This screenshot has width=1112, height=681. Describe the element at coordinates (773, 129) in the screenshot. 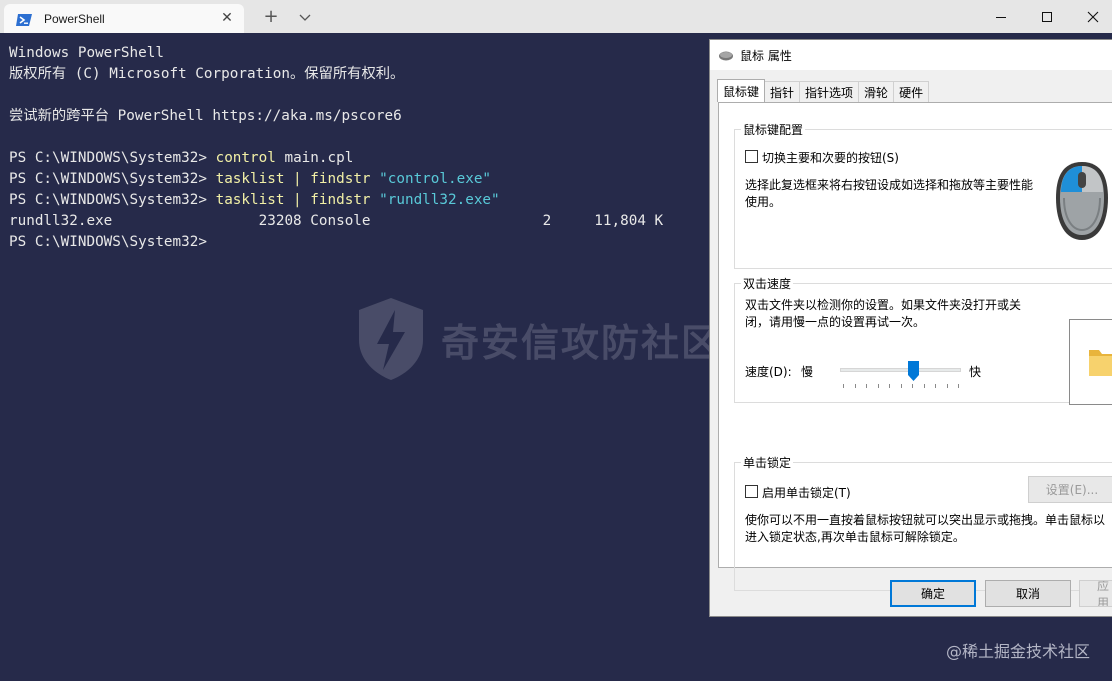

I see `group-label: 鼠标键配置` at that location.